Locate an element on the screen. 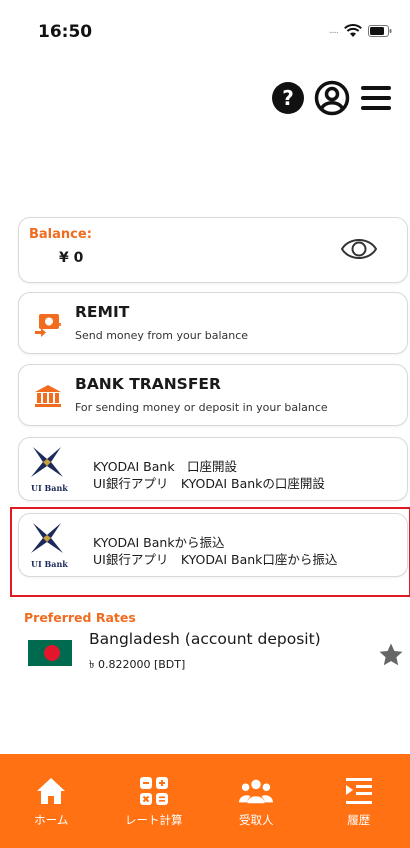 The image size is (410, 848). home-icon is located at coordinates (51, 791).